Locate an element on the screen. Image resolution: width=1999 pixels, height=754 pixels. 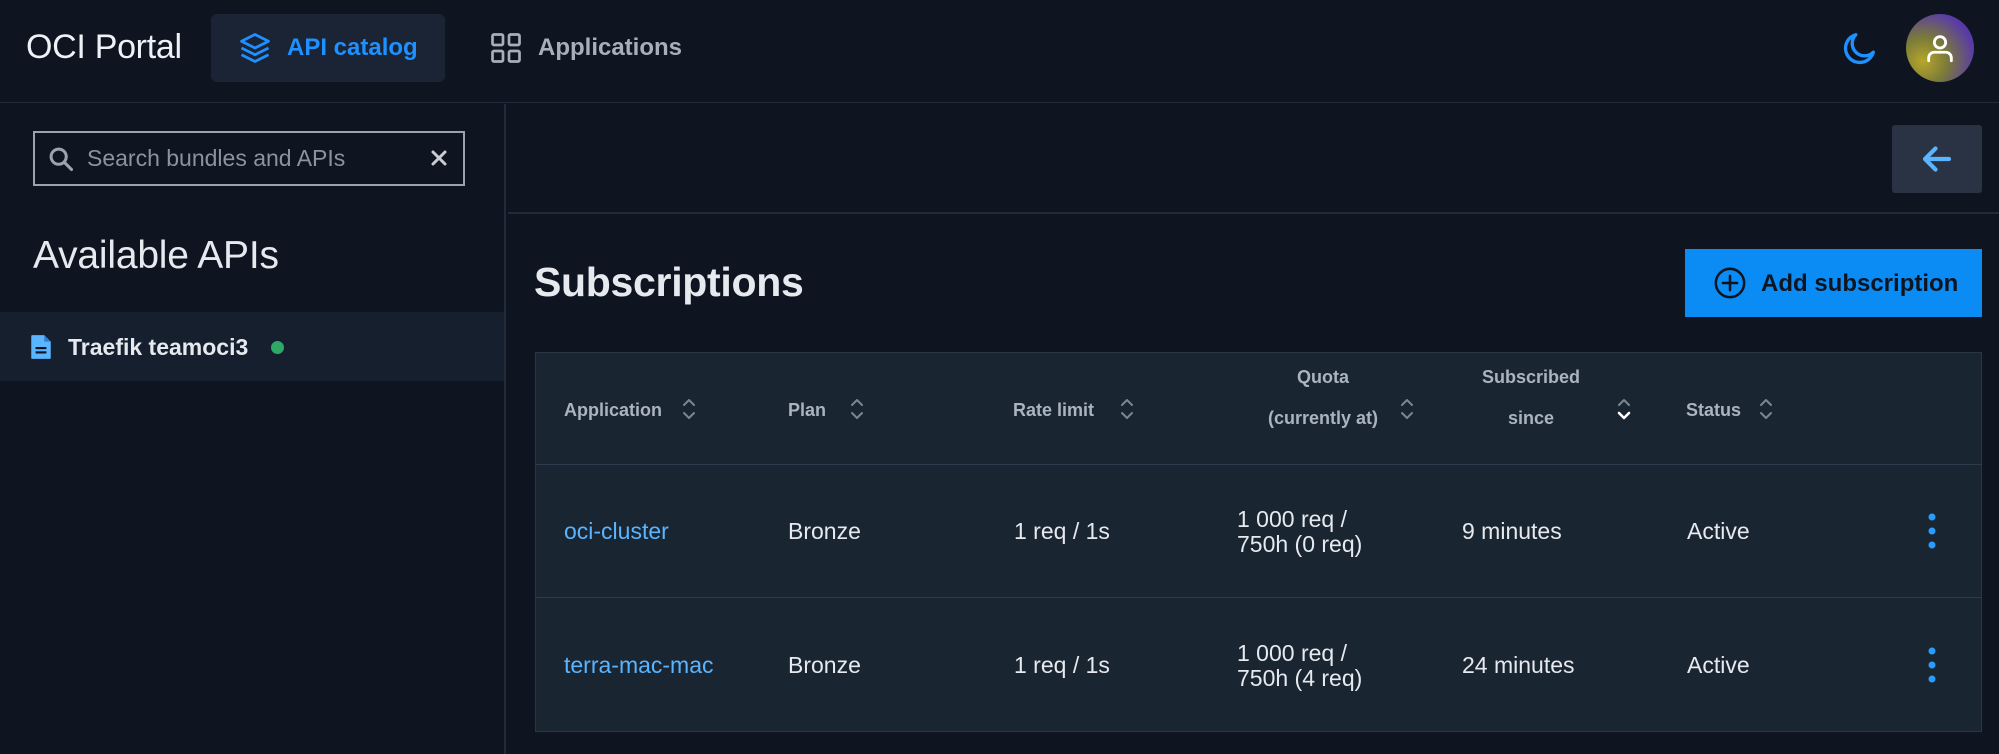
tab-applications: Applications is located at coordinates (585, 48).